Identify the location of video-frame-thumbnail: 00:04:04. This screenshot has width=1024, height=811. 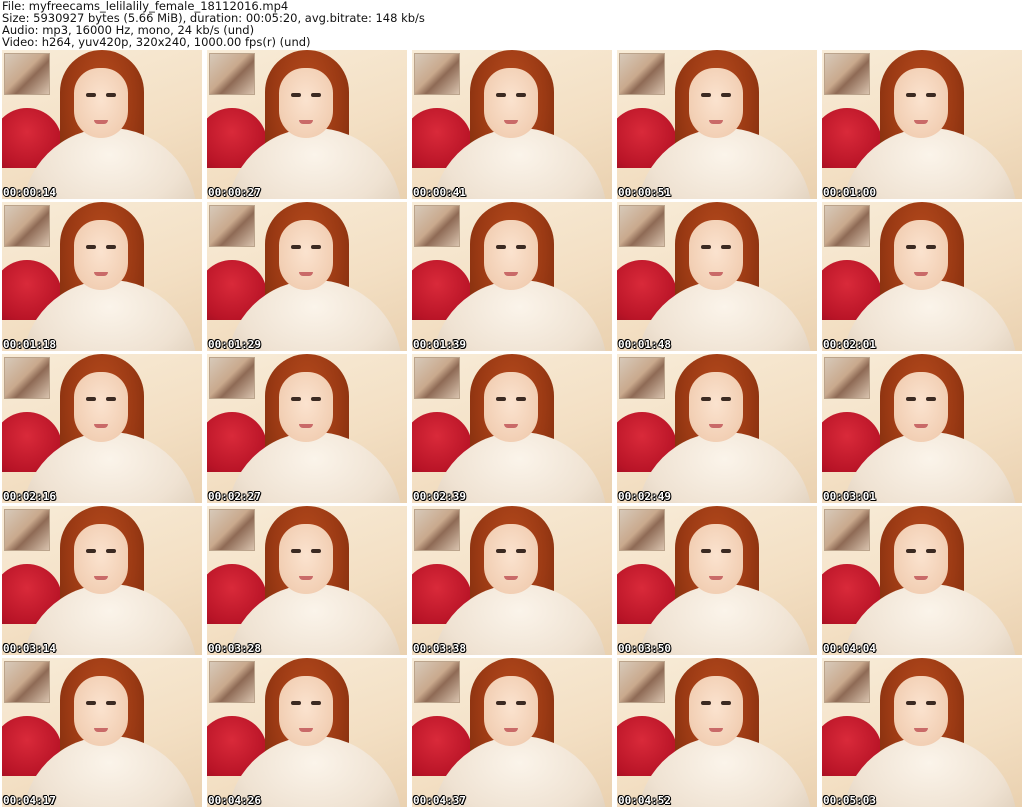
(922, 580).